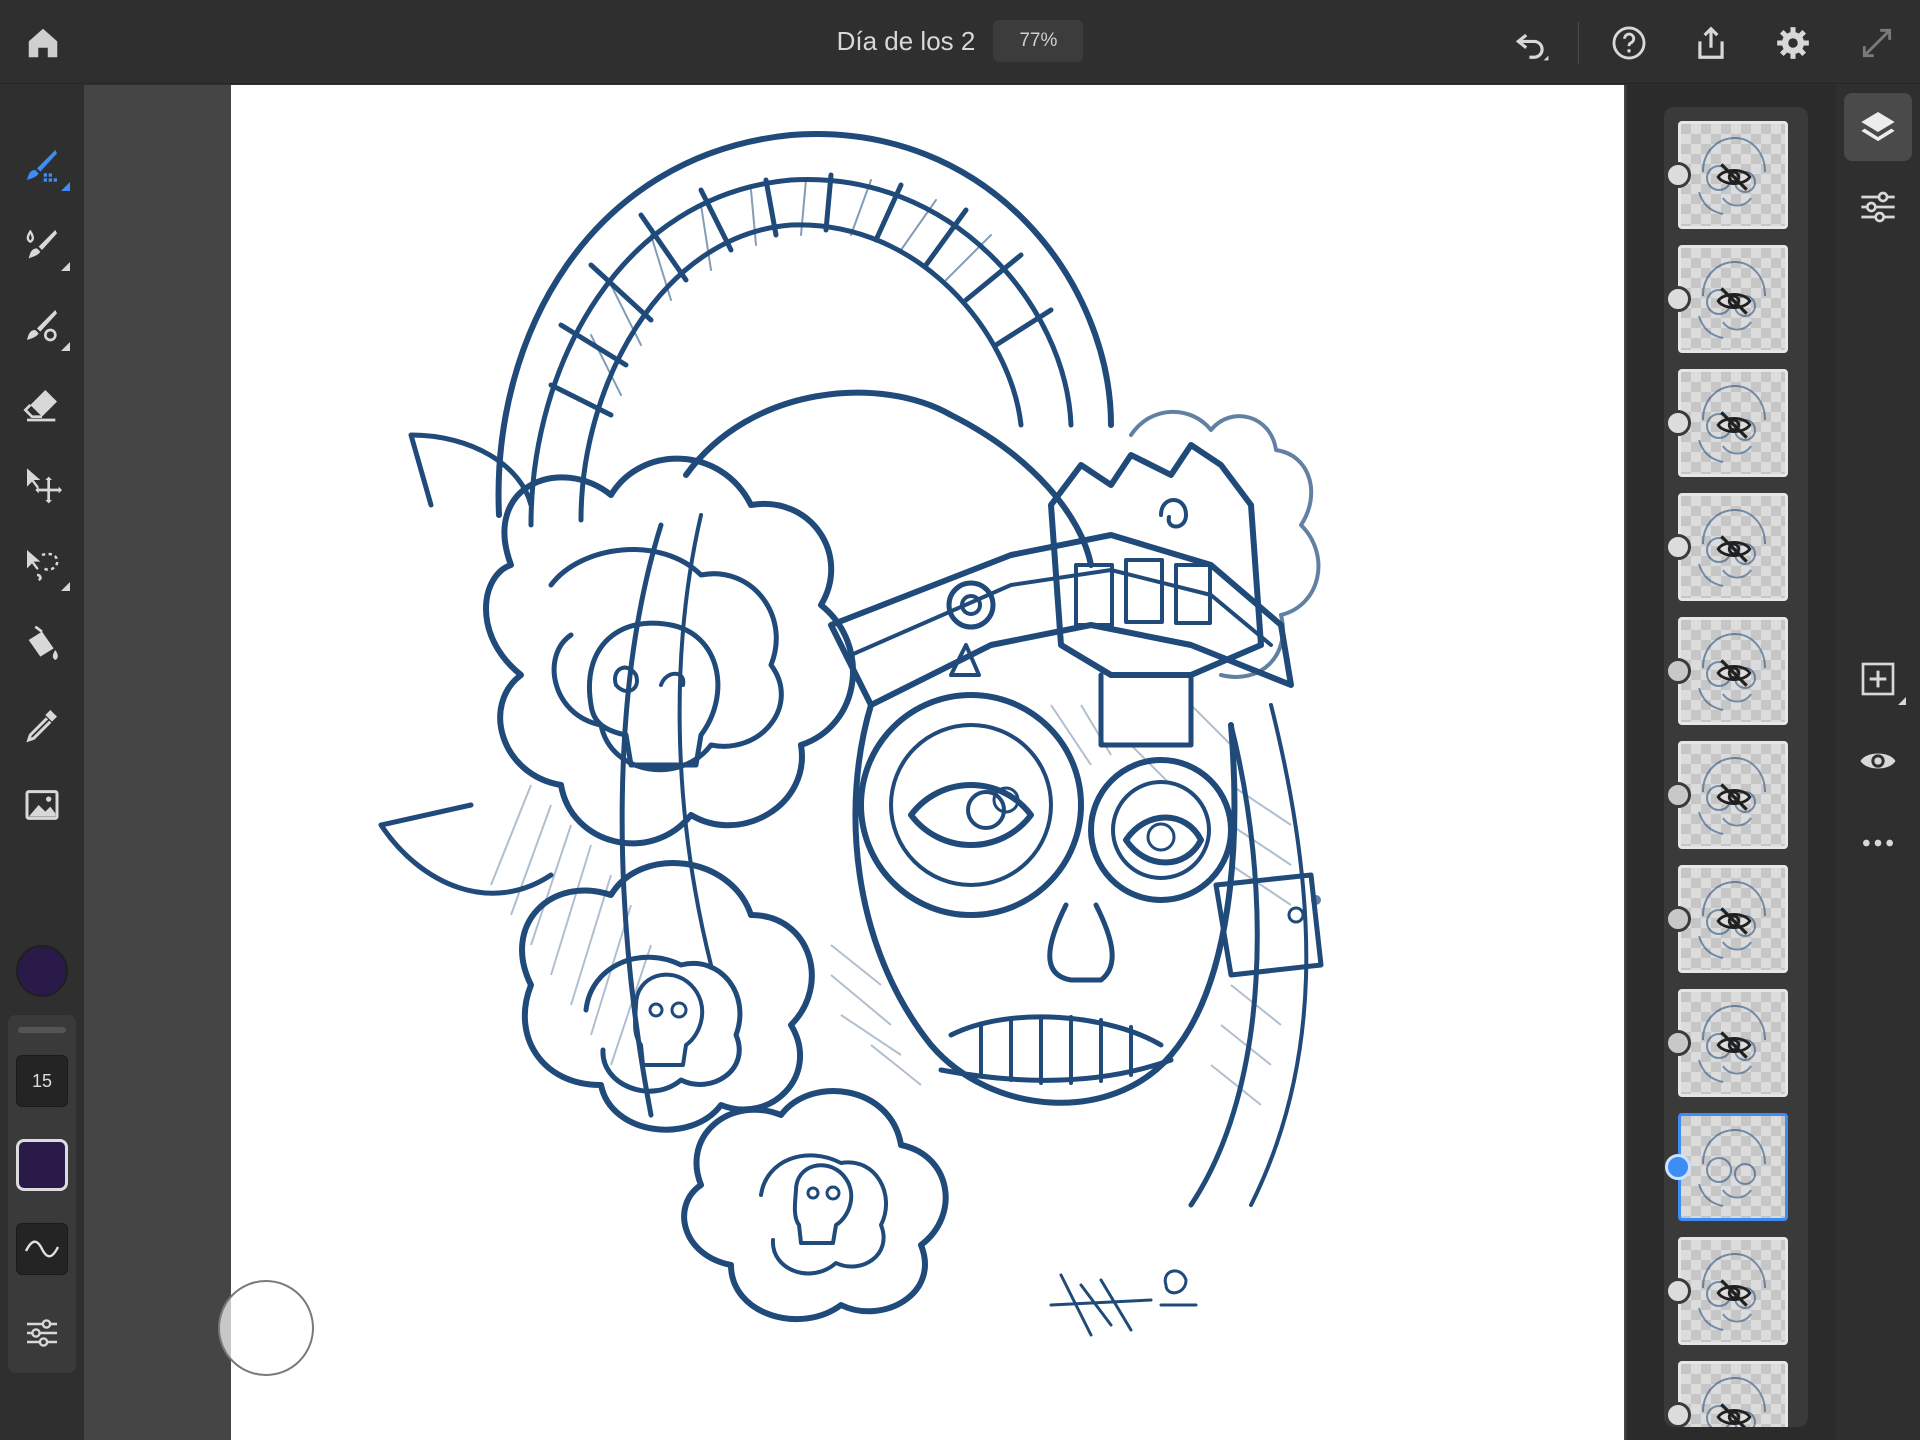  I want to click on transform-icon, so click(44, 486).